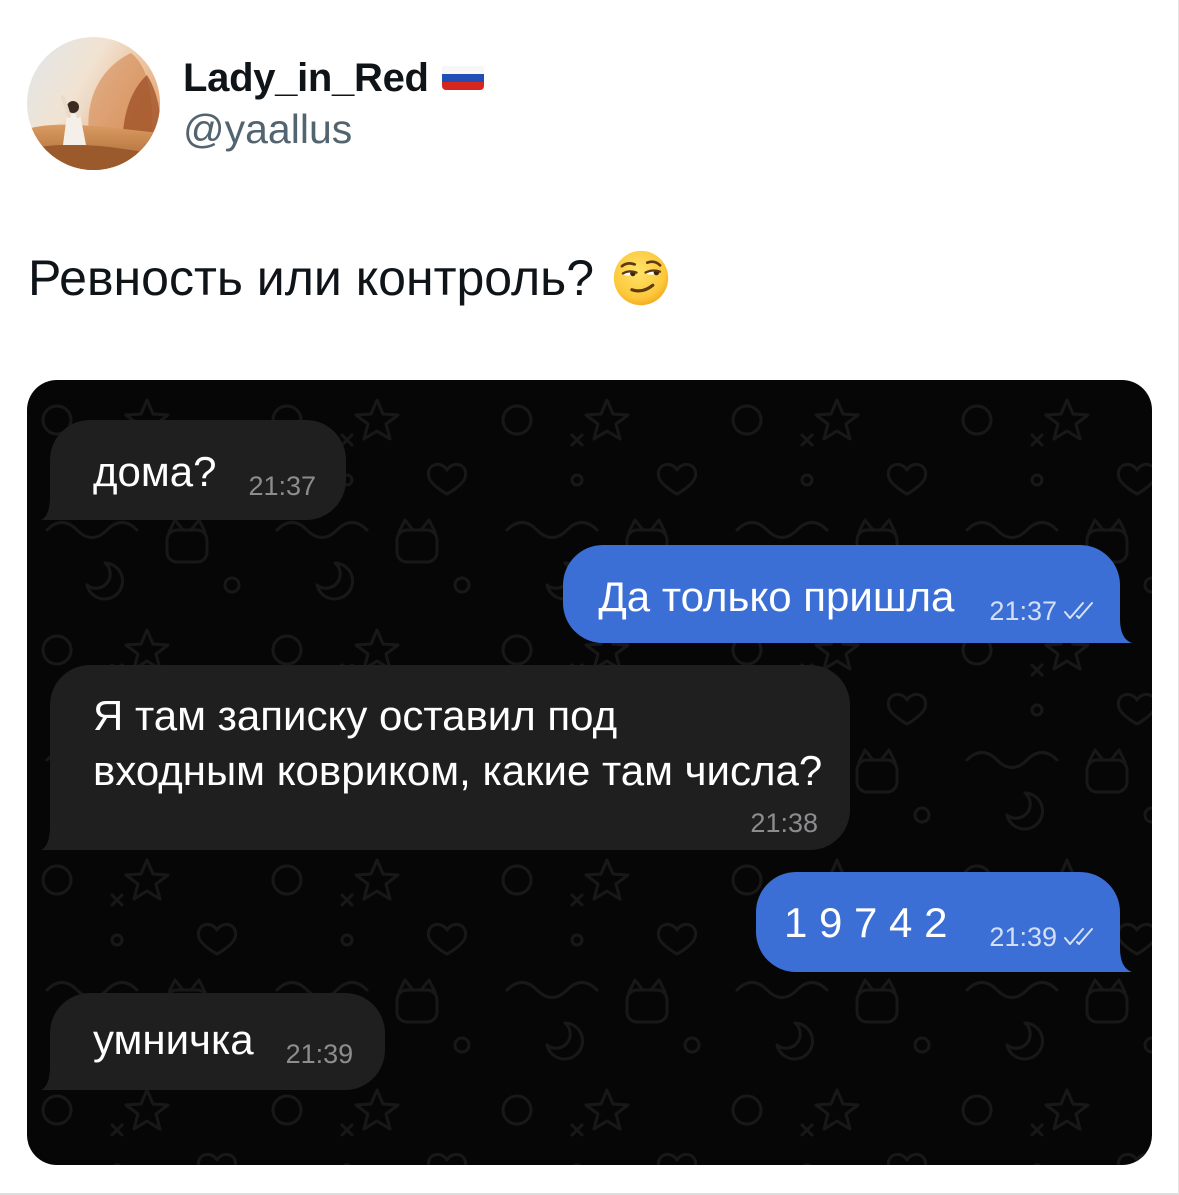  I want to click on message-meta: 21:38, so click(455, 823).